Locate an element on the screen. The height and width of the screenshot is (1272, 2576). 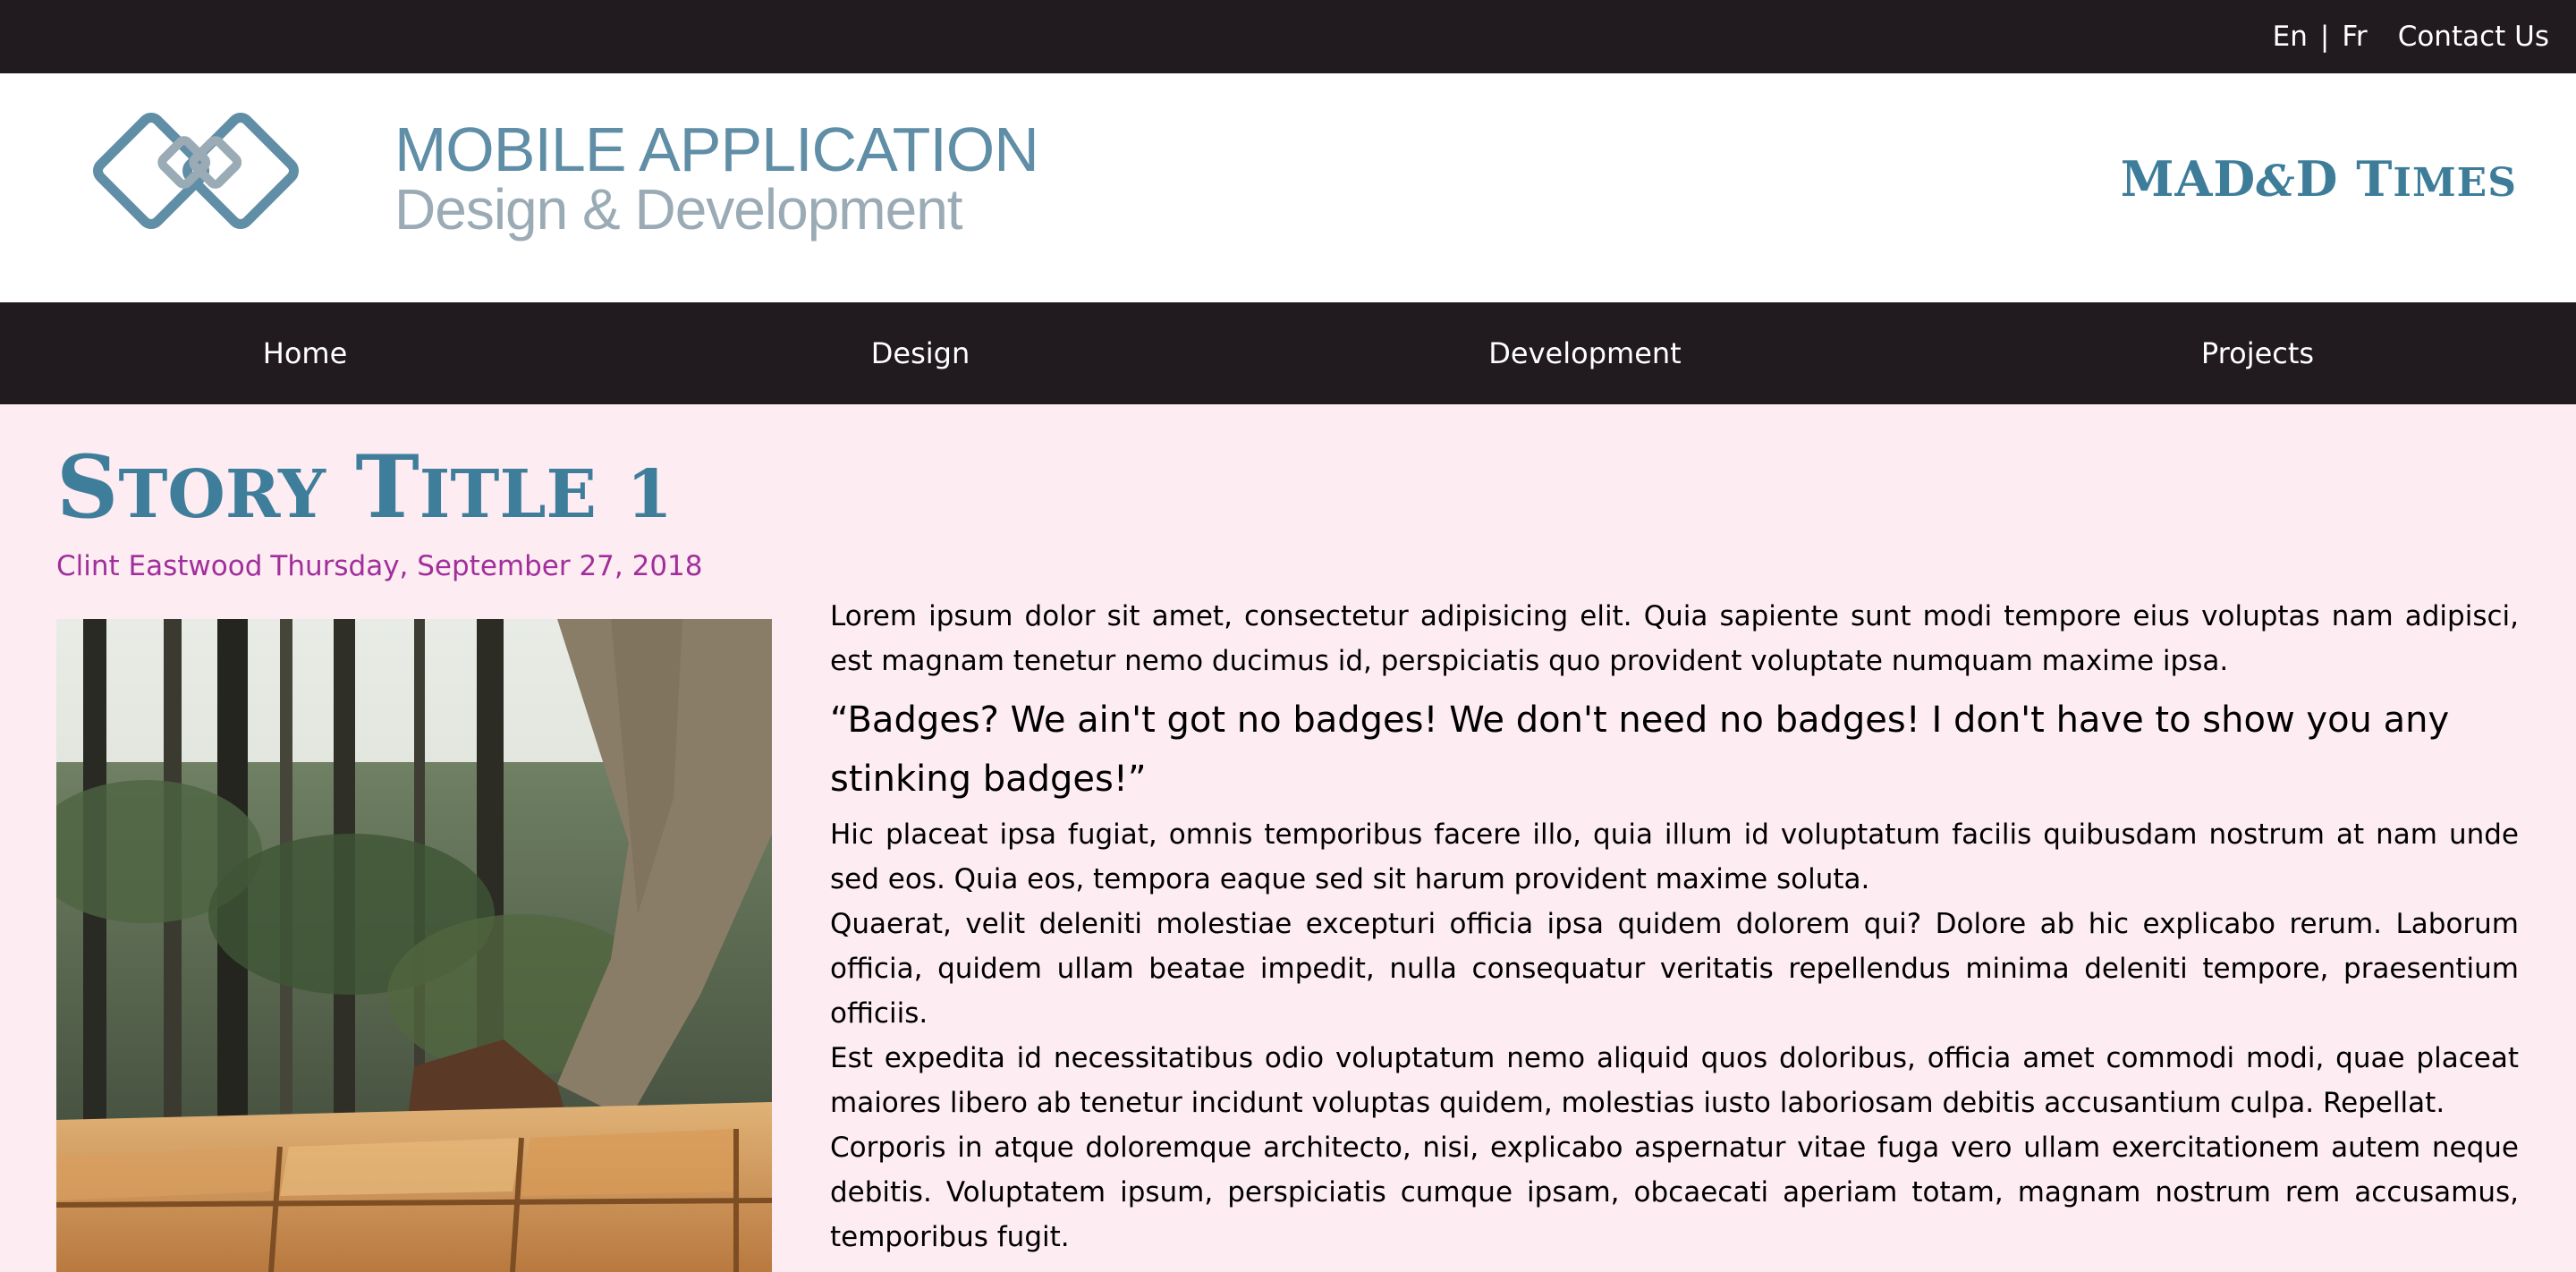
brand-part-2: D T is located at coordinates (2344, 179).